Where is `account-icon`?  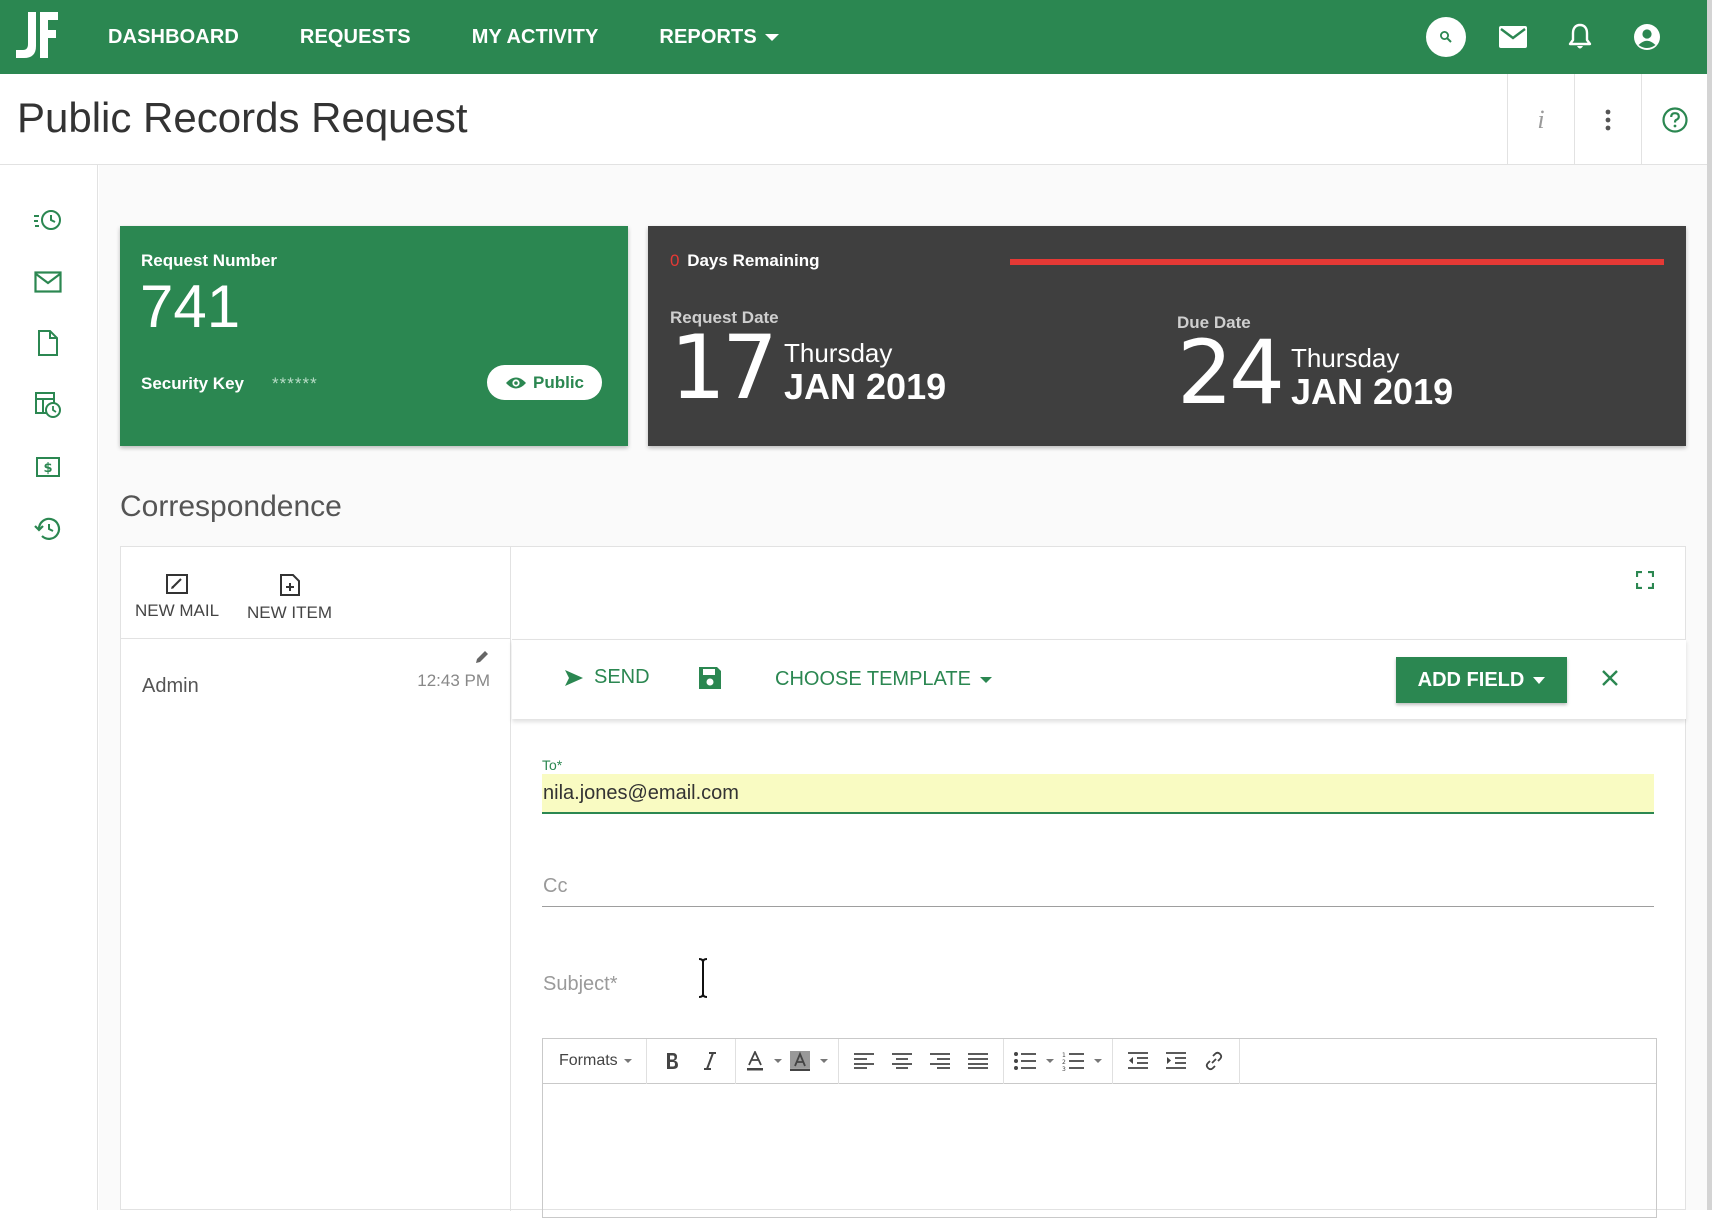
account-icon is located at coordinates (1647, 37).